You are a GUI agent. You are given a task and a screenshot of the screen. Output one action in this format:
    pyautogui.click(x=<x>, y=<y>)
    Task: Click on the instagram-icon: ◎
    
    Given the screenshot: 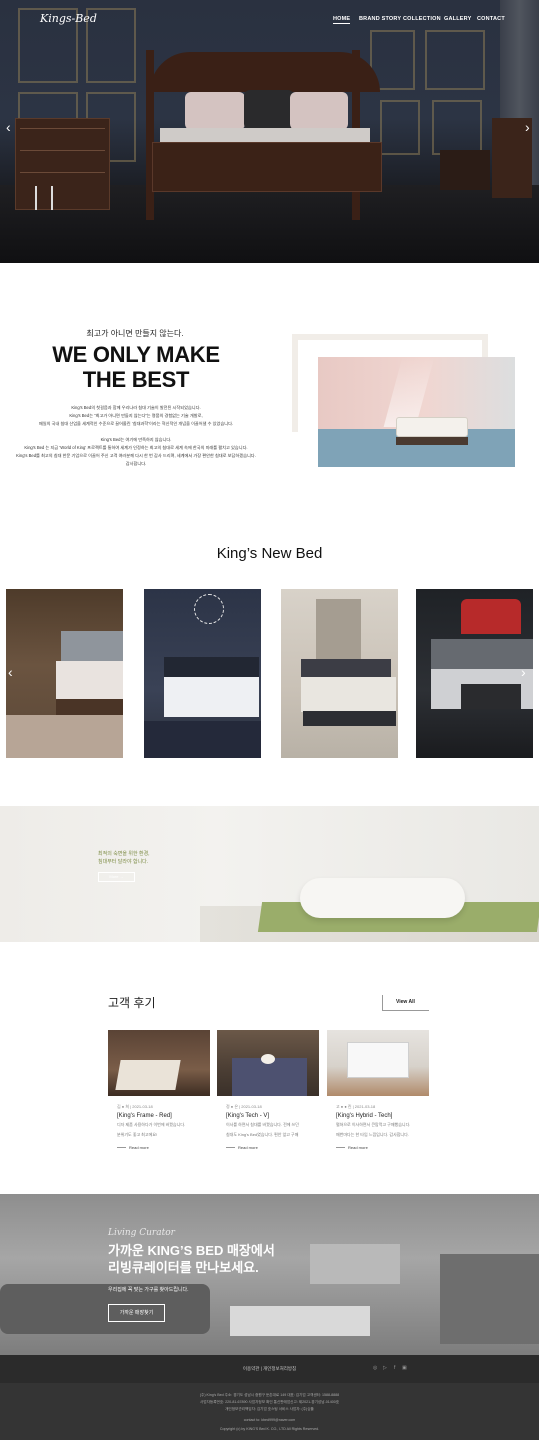 What is the action you would take?
    pyautogui.click(x=375, y=1368)
    